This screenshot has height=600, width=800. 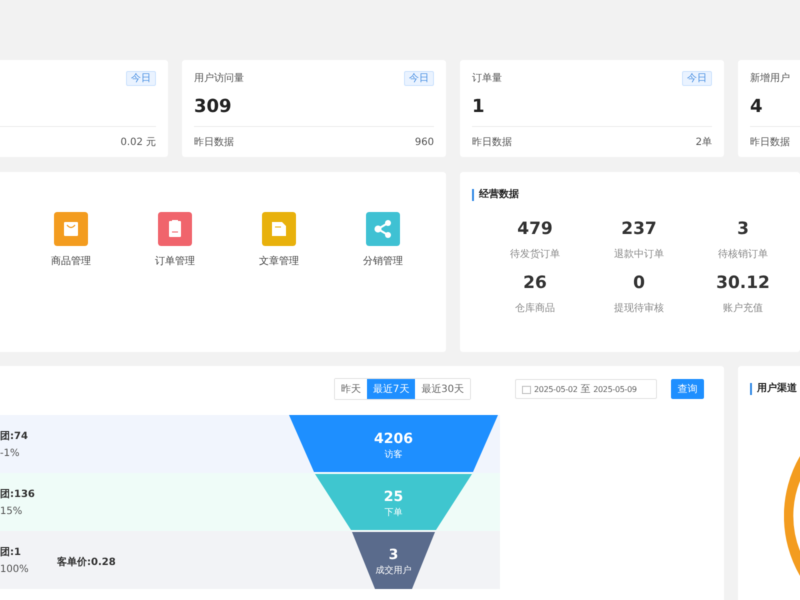 What do you see at coordinates (639, 308) in the screenshot?
I see `metric-label: 提现待审核` at bounding box center [639, 308].